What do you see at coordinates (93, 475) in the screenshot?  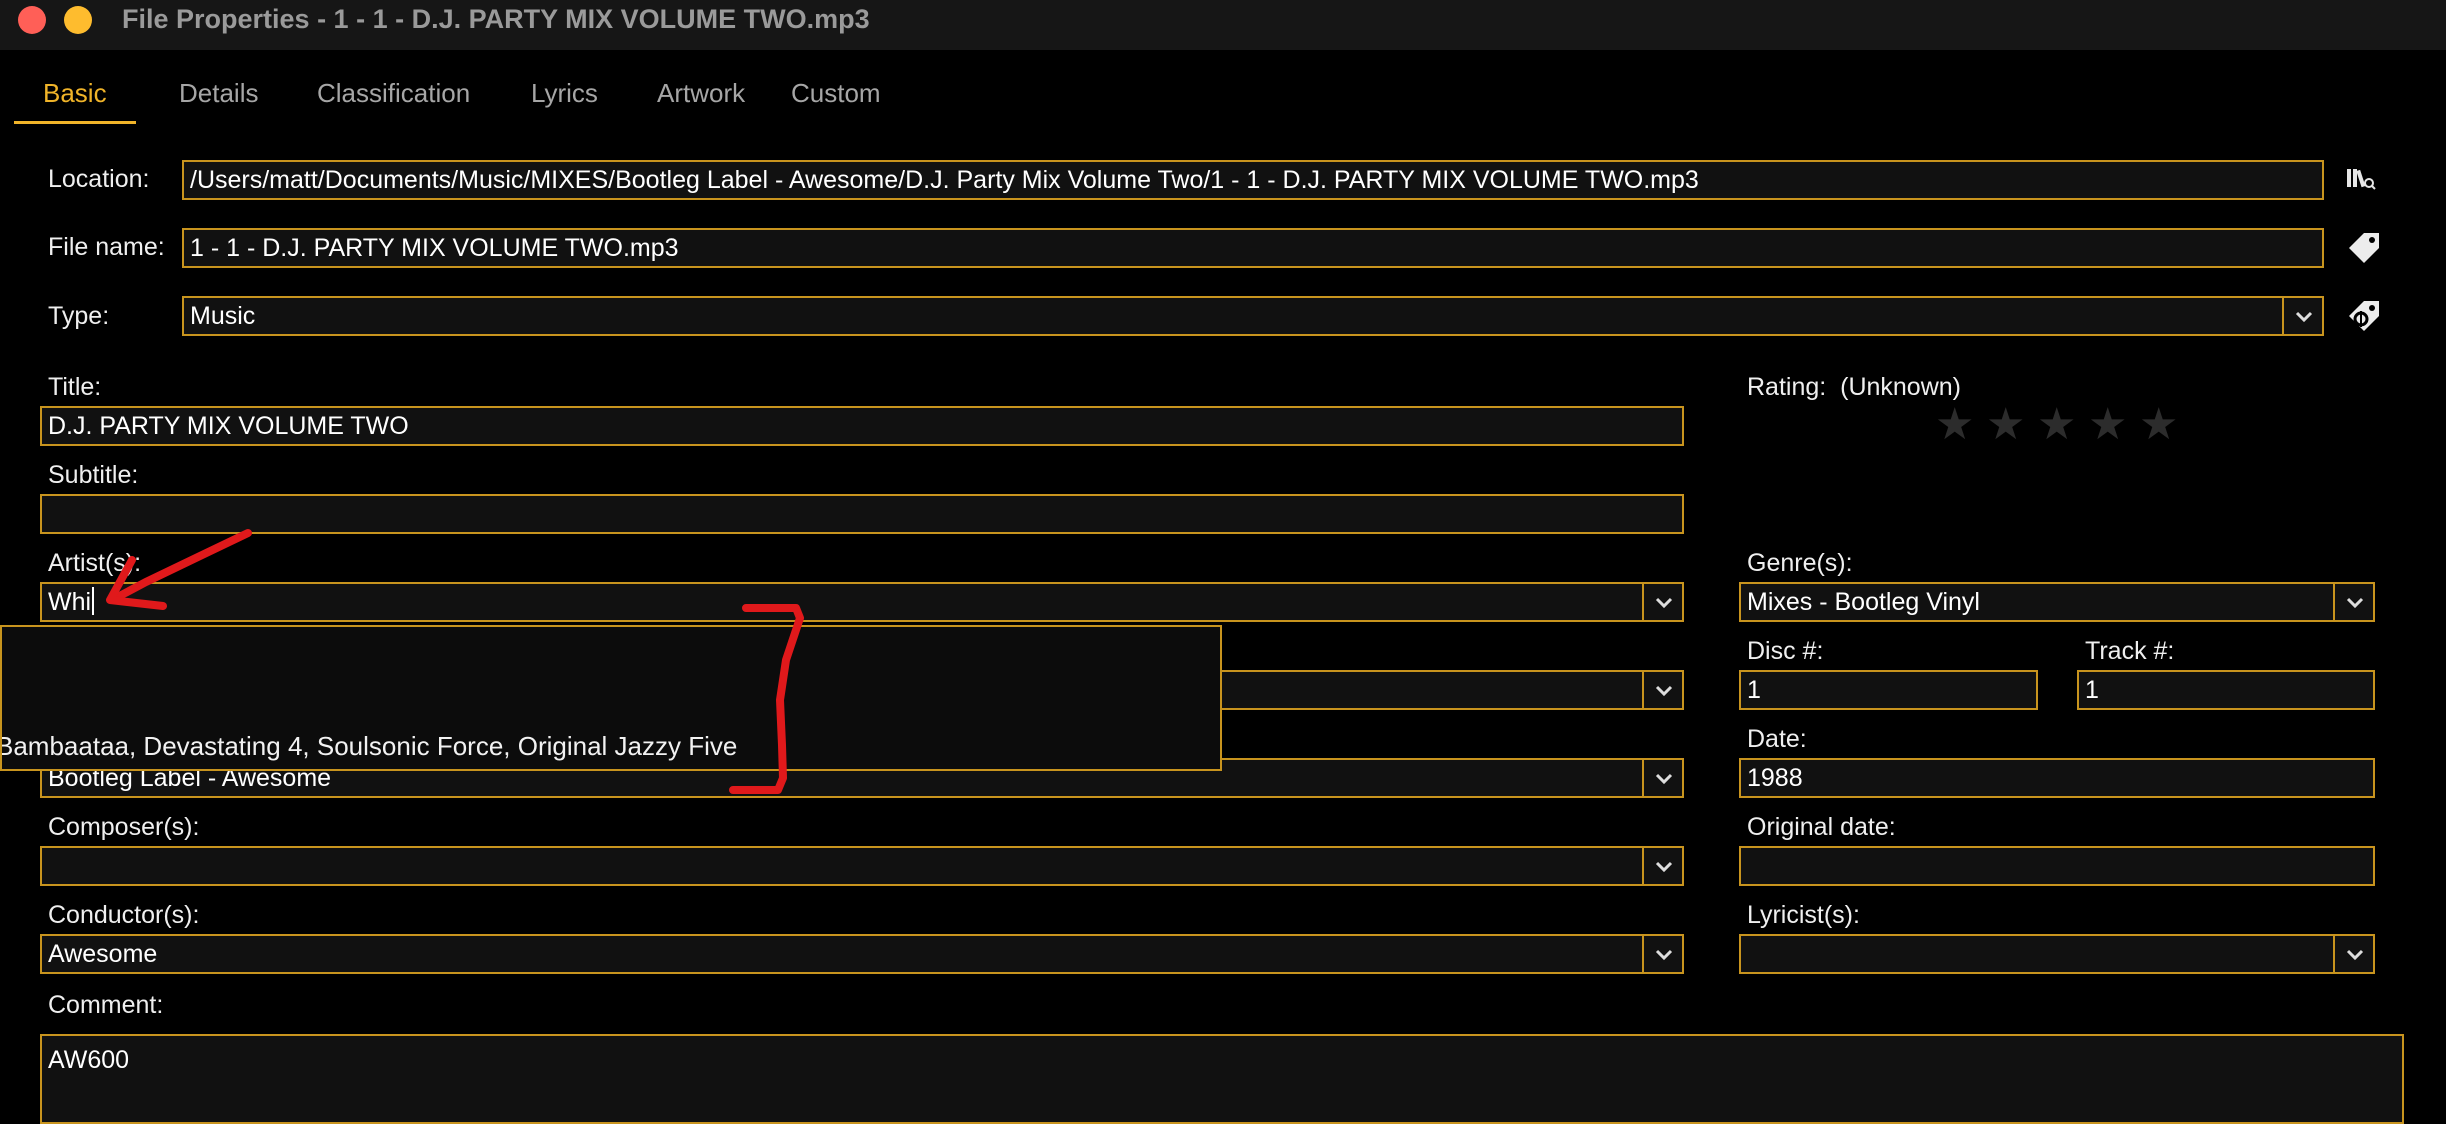 I see `subtitle-label: Subtitle:` at bounding box center [93, 475].